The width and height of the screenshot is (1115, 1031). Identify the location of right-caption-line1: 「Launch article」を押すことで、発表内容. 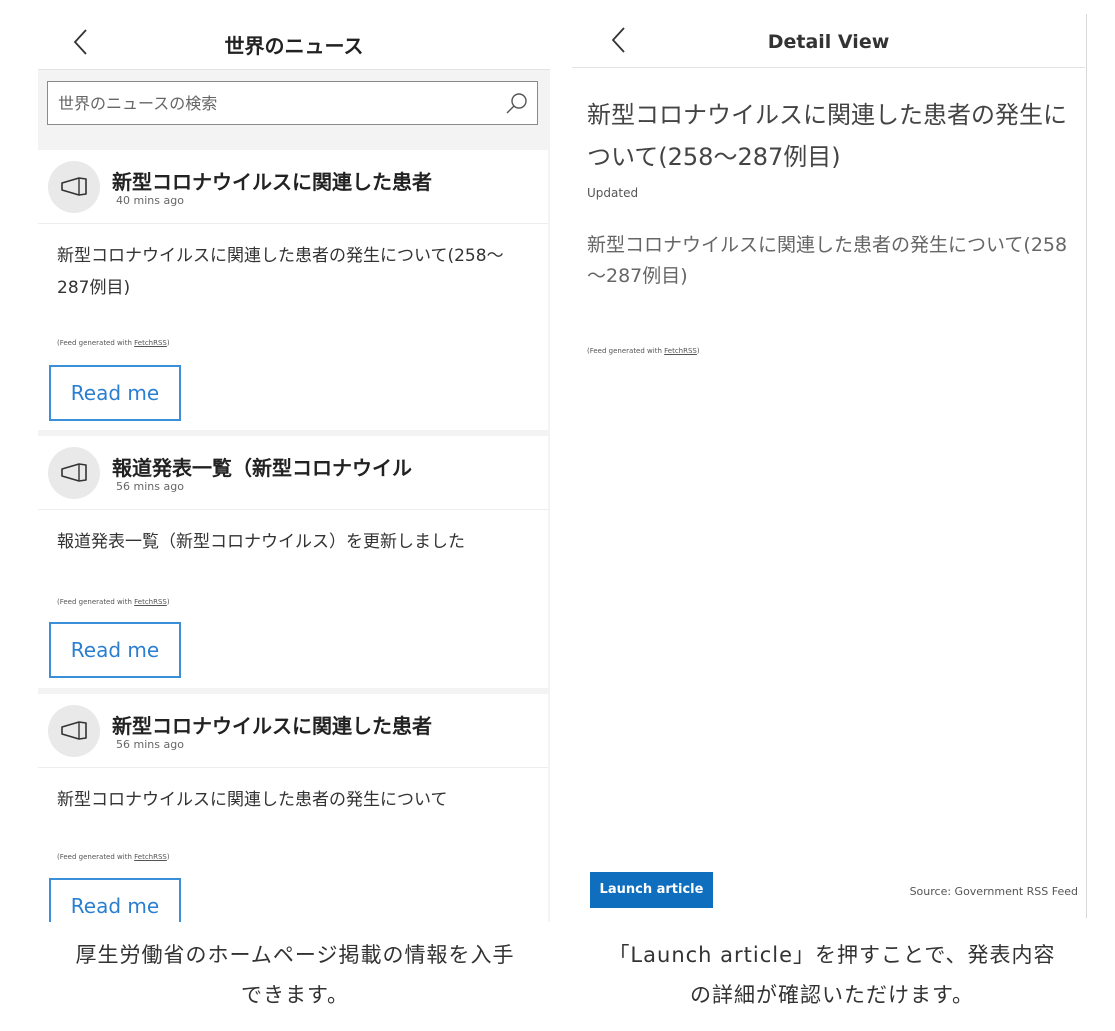
(832, 955).